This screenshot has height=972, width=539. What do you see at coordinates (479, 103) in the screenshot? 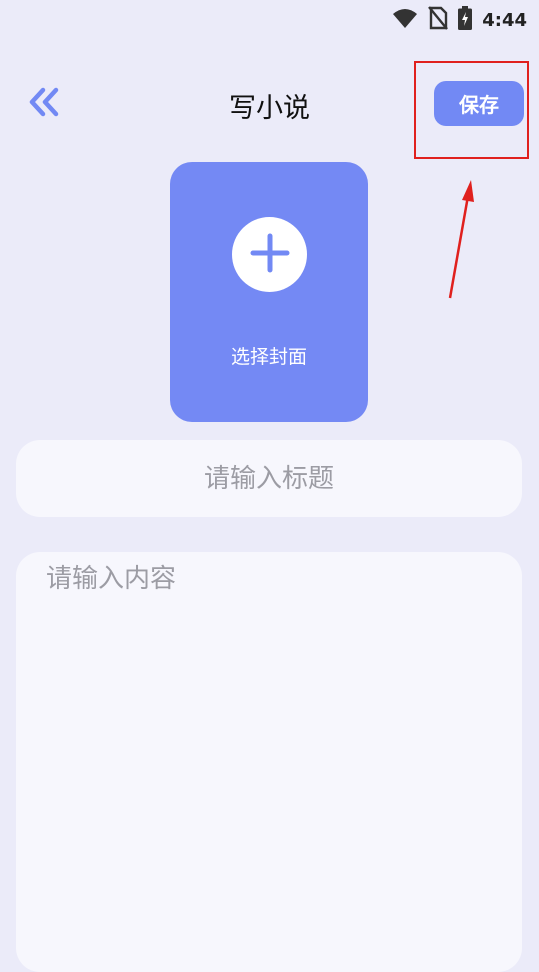
I see `save-button: 保存` at bounding box center [479, 103].